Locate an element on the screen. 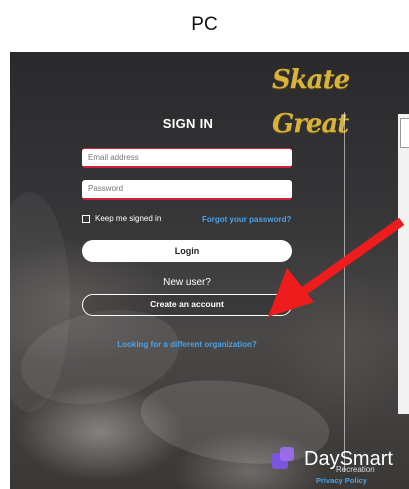  arrow-shaft is located at coordinates (351, 257).